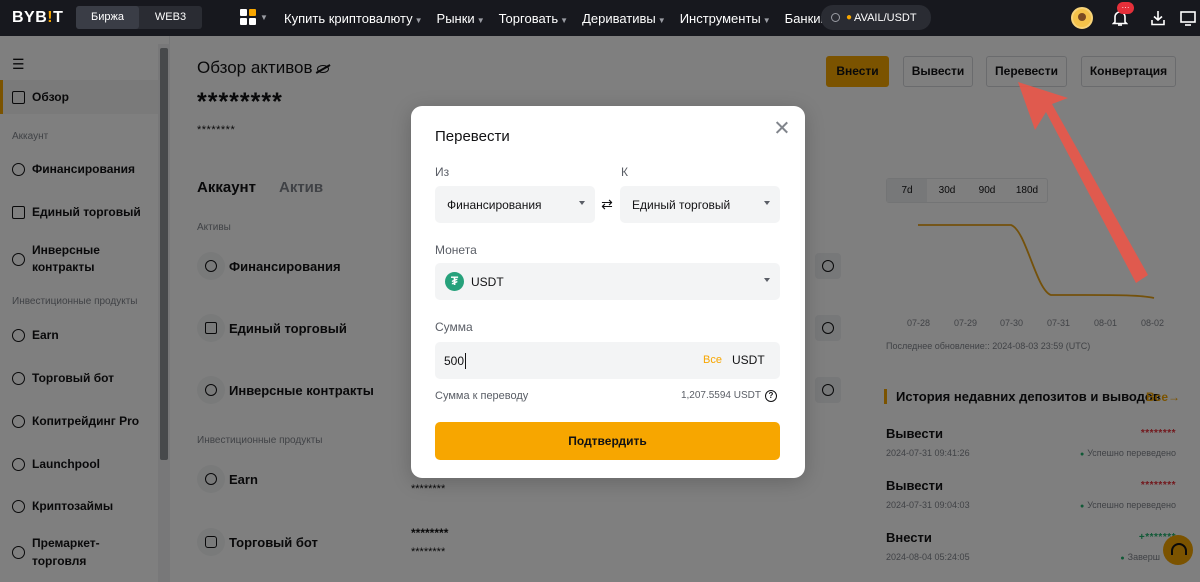 Image resolution: width=1200 pixels, height=582 pixels. Describe the element at coordinates (1188, 18) in the screenshot. I see `monitor-icon` at that location.